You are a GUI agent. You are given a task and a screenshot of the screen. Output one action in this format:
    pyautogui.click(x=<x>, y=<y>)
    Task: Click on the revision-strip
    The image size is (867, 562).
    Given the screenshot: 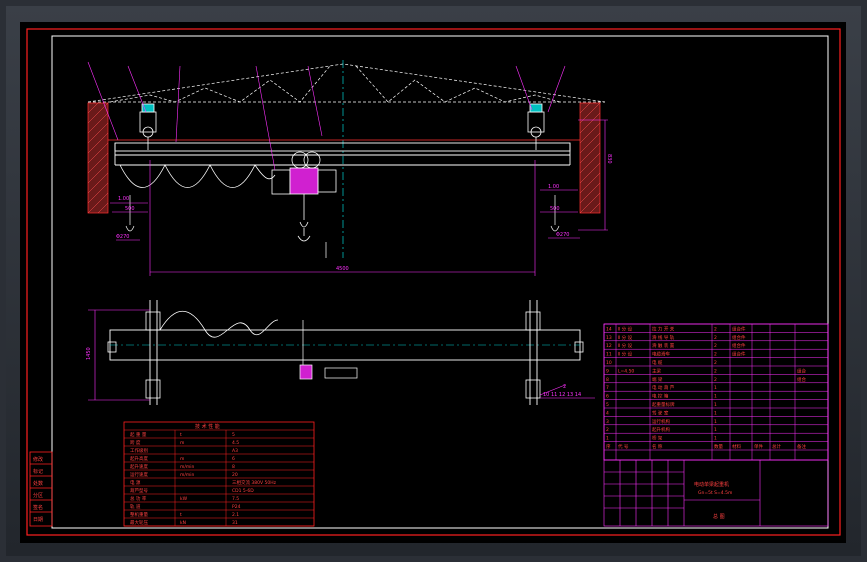 What is the action you would take?
    pyautogui.click(x=41, y=489)
    